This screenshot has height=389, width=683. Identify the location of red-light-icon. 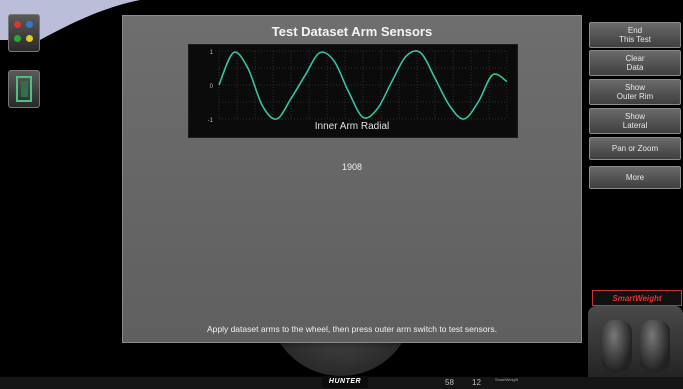
(17, 24).